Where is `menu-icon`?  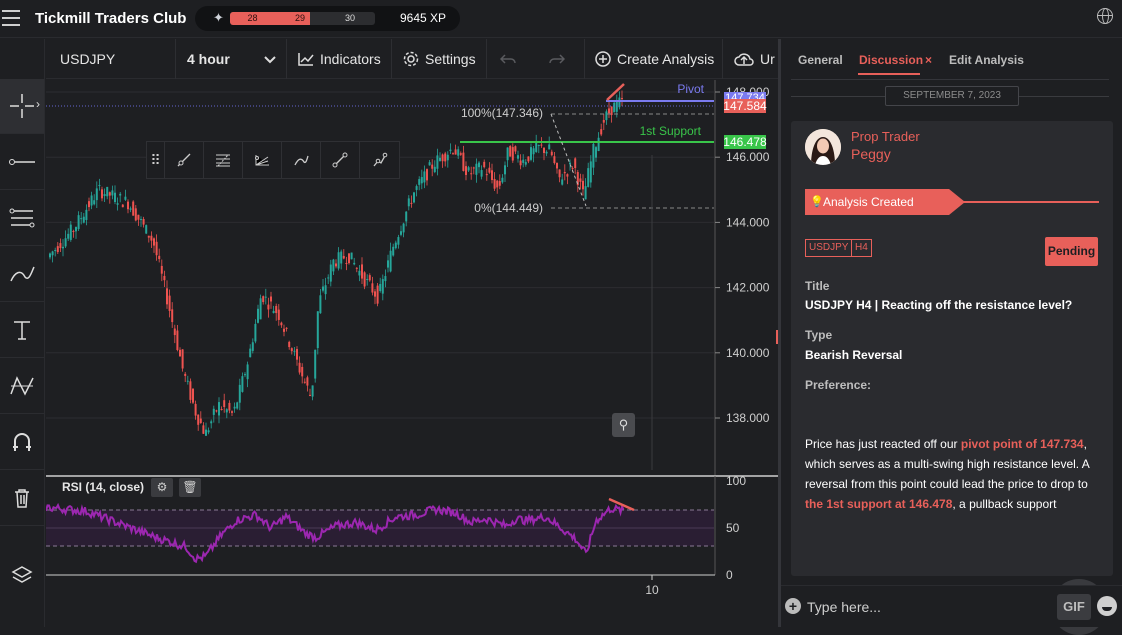
menu-icon is located at coordinates (11, 18).